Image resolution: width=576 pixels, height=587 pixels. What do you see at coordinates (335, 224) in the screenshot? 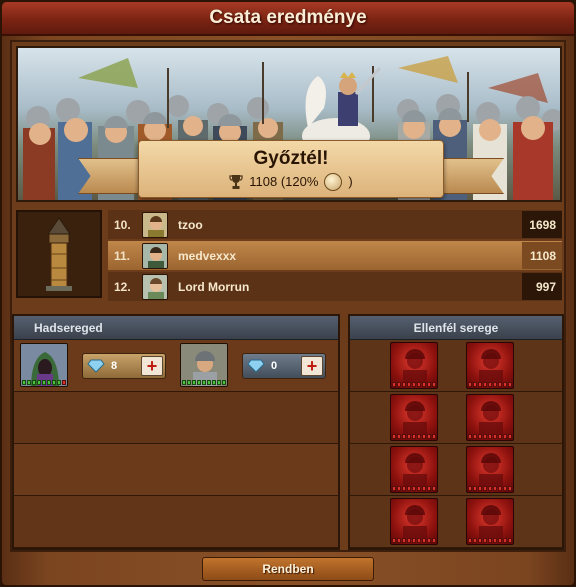
I see `ranking-row: 10. tzoo 1698` at bounding box center [335, 224].